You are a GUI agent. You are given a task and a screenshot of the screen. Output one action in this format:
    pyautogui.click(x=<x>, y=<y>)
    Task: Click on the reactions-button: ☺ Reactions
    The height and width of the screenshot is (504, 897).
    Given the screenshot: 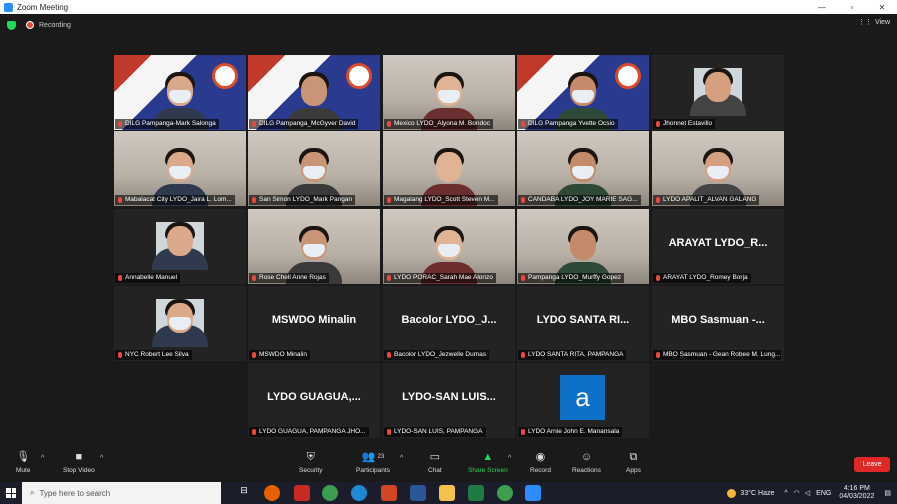 What is the action you would take?
    pyautogui.click(x=586, y=462)
    